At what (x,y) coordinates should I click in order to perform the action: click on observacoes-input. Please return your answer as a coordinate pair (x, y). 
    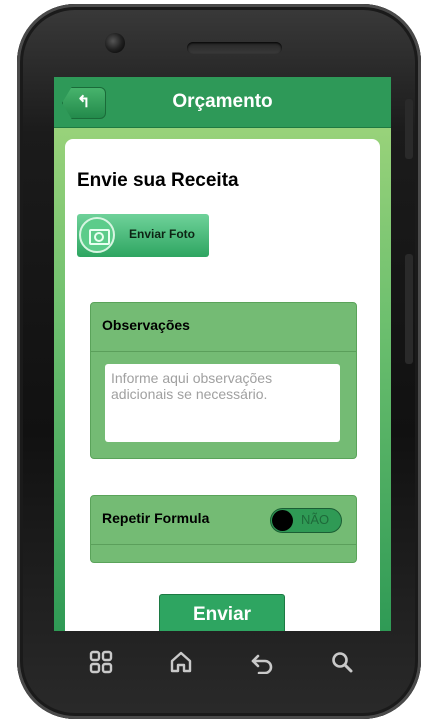
    Looking at the image, I should click on (222, 403).